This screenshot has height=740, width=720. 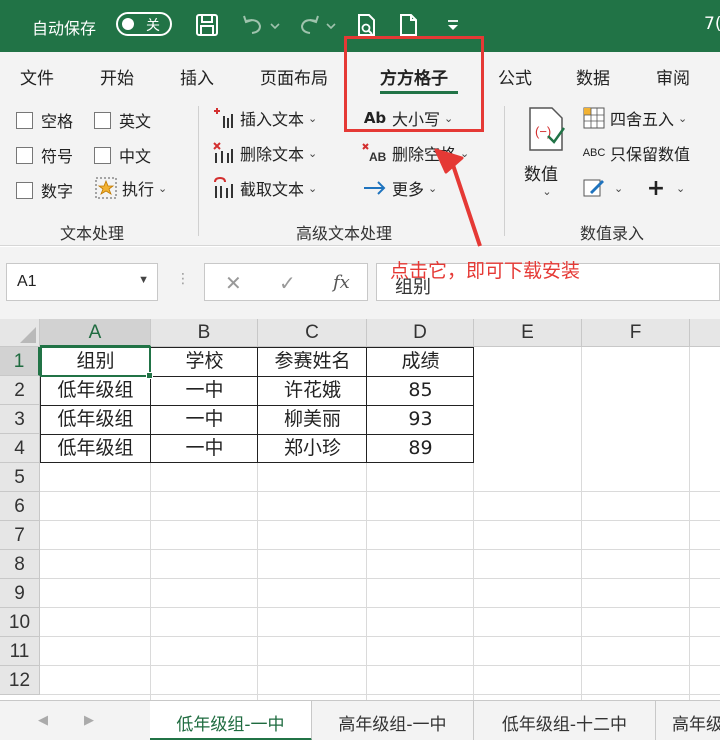 I want to click on confirm-icon: ✓, so click(x=287, y=283).